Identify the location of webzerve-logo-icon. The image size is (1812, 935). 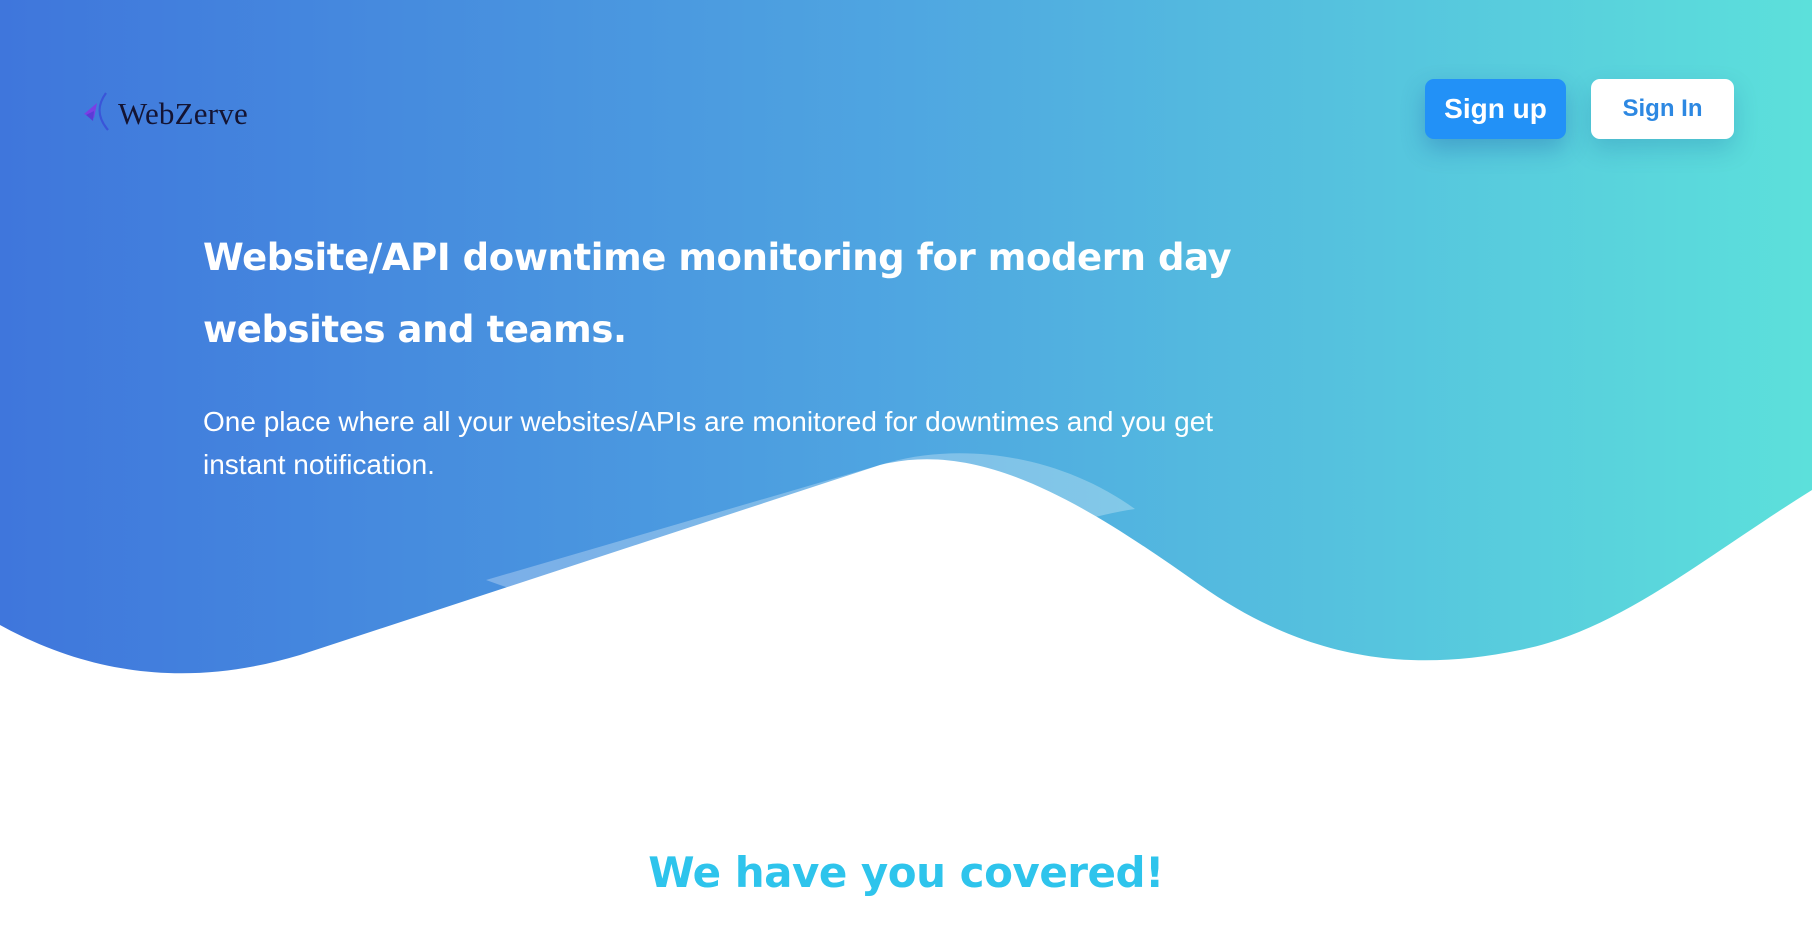
(96, 111).